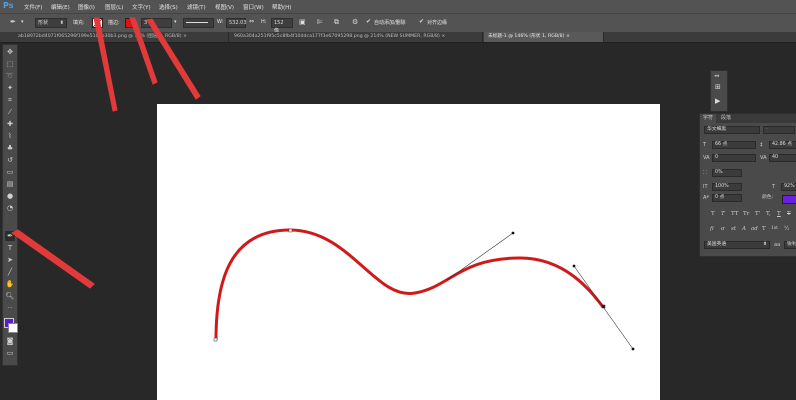 This screenshot has height=400, width=796. Describe the element at coordinates (754, 229) in the screenshot. I see `stylistic-alternates-button: ad` at that location.